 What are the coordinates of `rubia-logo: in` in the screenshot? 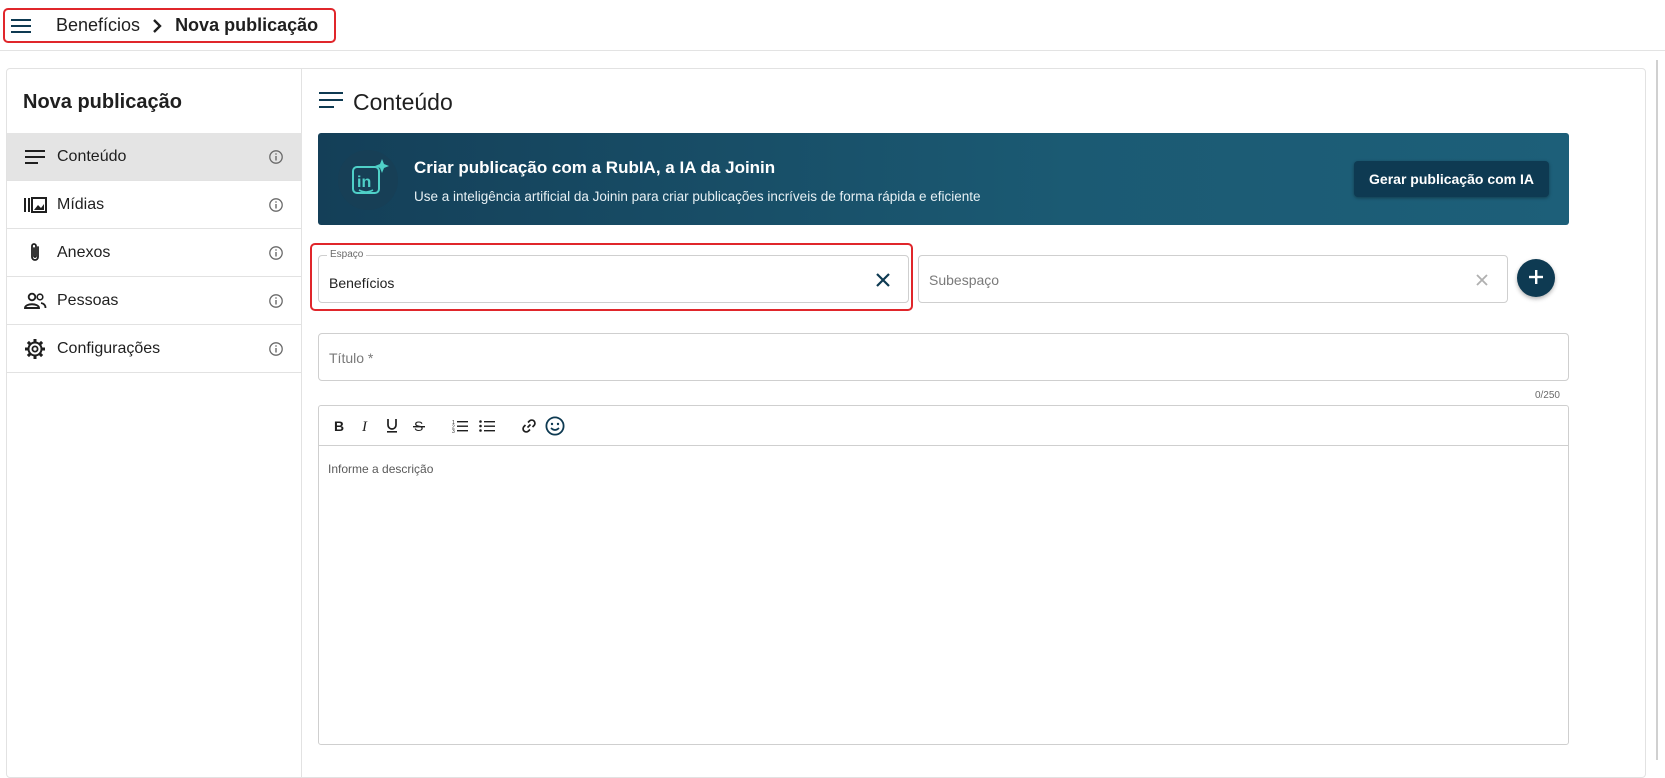 It's located at (368, 180).